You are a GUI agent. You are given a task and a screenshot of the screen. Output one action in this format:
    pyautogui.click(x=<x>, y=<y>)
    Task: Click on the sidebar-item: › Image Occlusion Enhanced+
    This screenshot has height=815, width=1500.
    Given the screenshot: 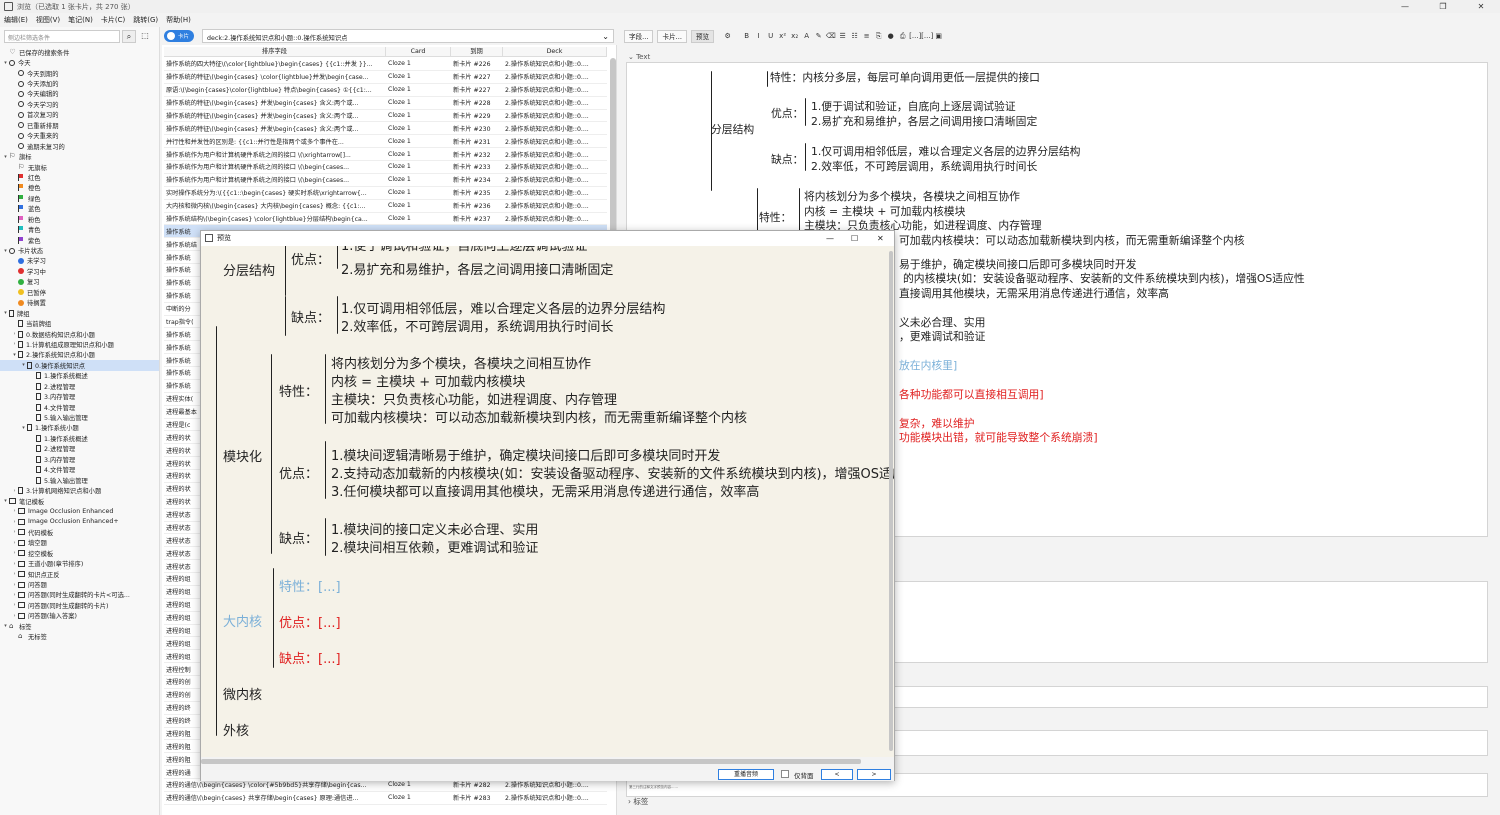 What is the action you would take?
    pyautogui.click(x=79, y=522)
    